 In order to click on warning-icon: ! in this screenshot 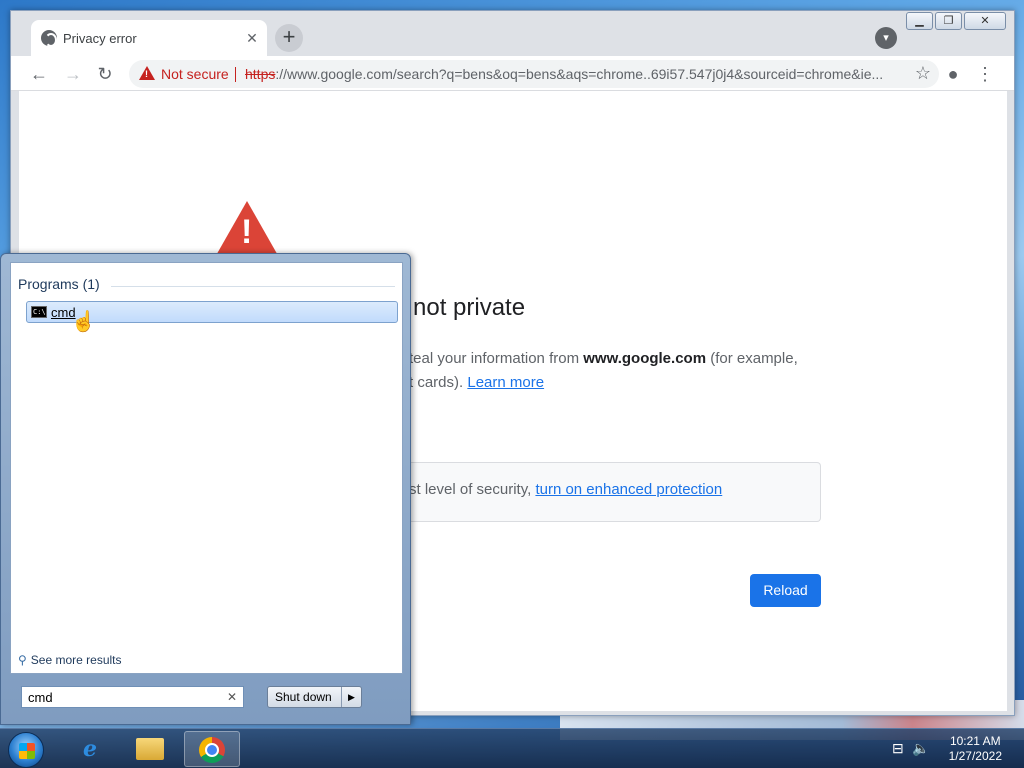, I will do `click(147, 73)`.